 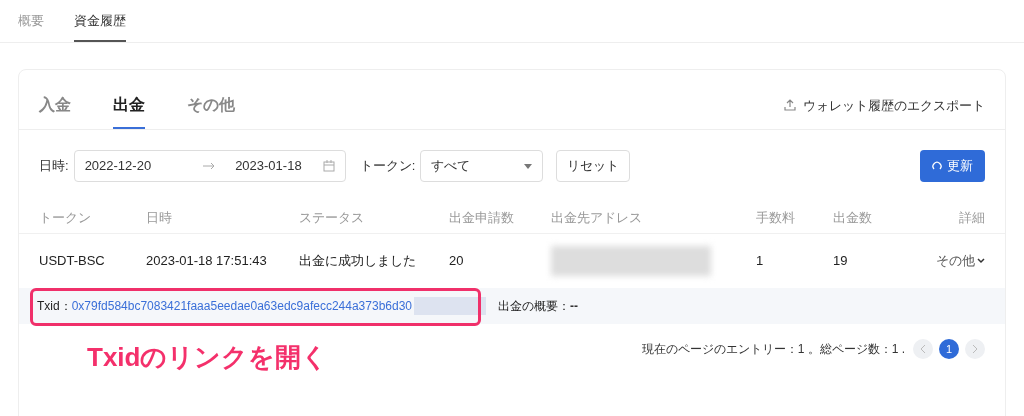 I want to click on filter-label: トークン:, so click(x=387, y=166).